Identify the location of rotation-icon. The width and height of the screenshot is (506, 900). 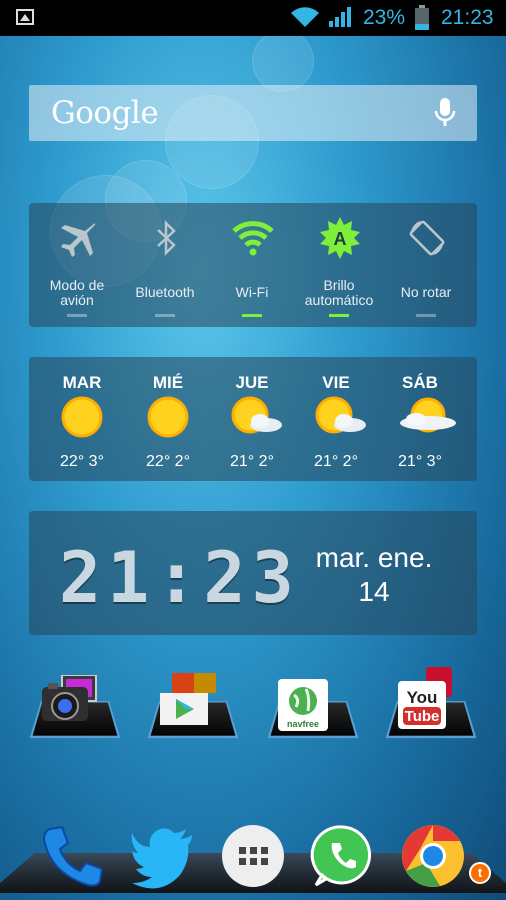
(427, 238).